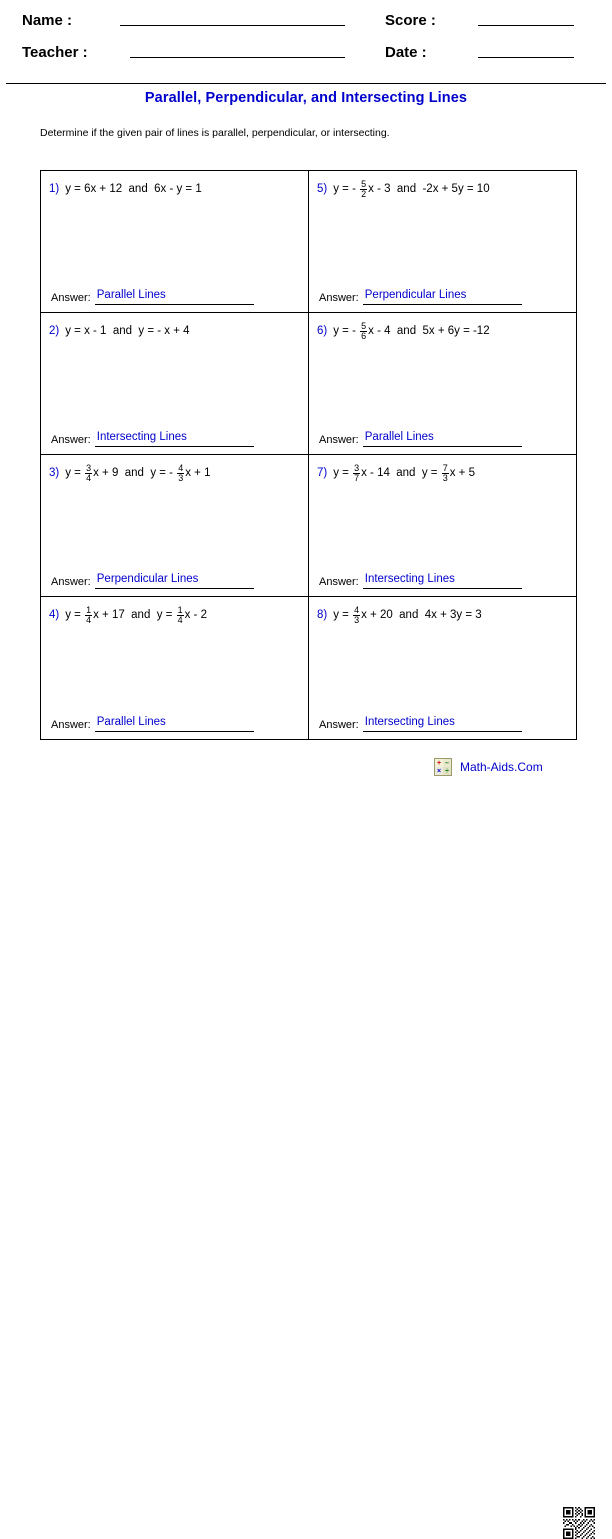  What do you see at coordinates (55, 52) in the screenshot?
I see `teacher-label: Teacher :` at bounding box center [55, 52].